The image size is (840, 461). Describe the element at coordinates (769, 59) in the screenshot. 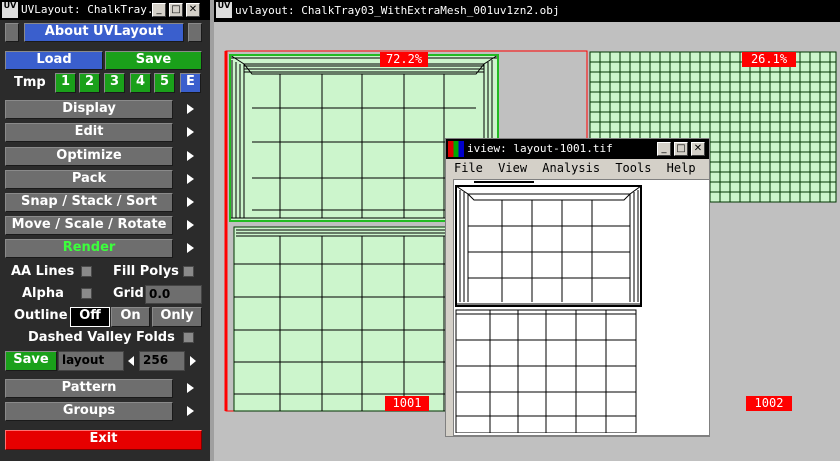

I see `tile-1002-usage-badge: 26.1%` at that location.